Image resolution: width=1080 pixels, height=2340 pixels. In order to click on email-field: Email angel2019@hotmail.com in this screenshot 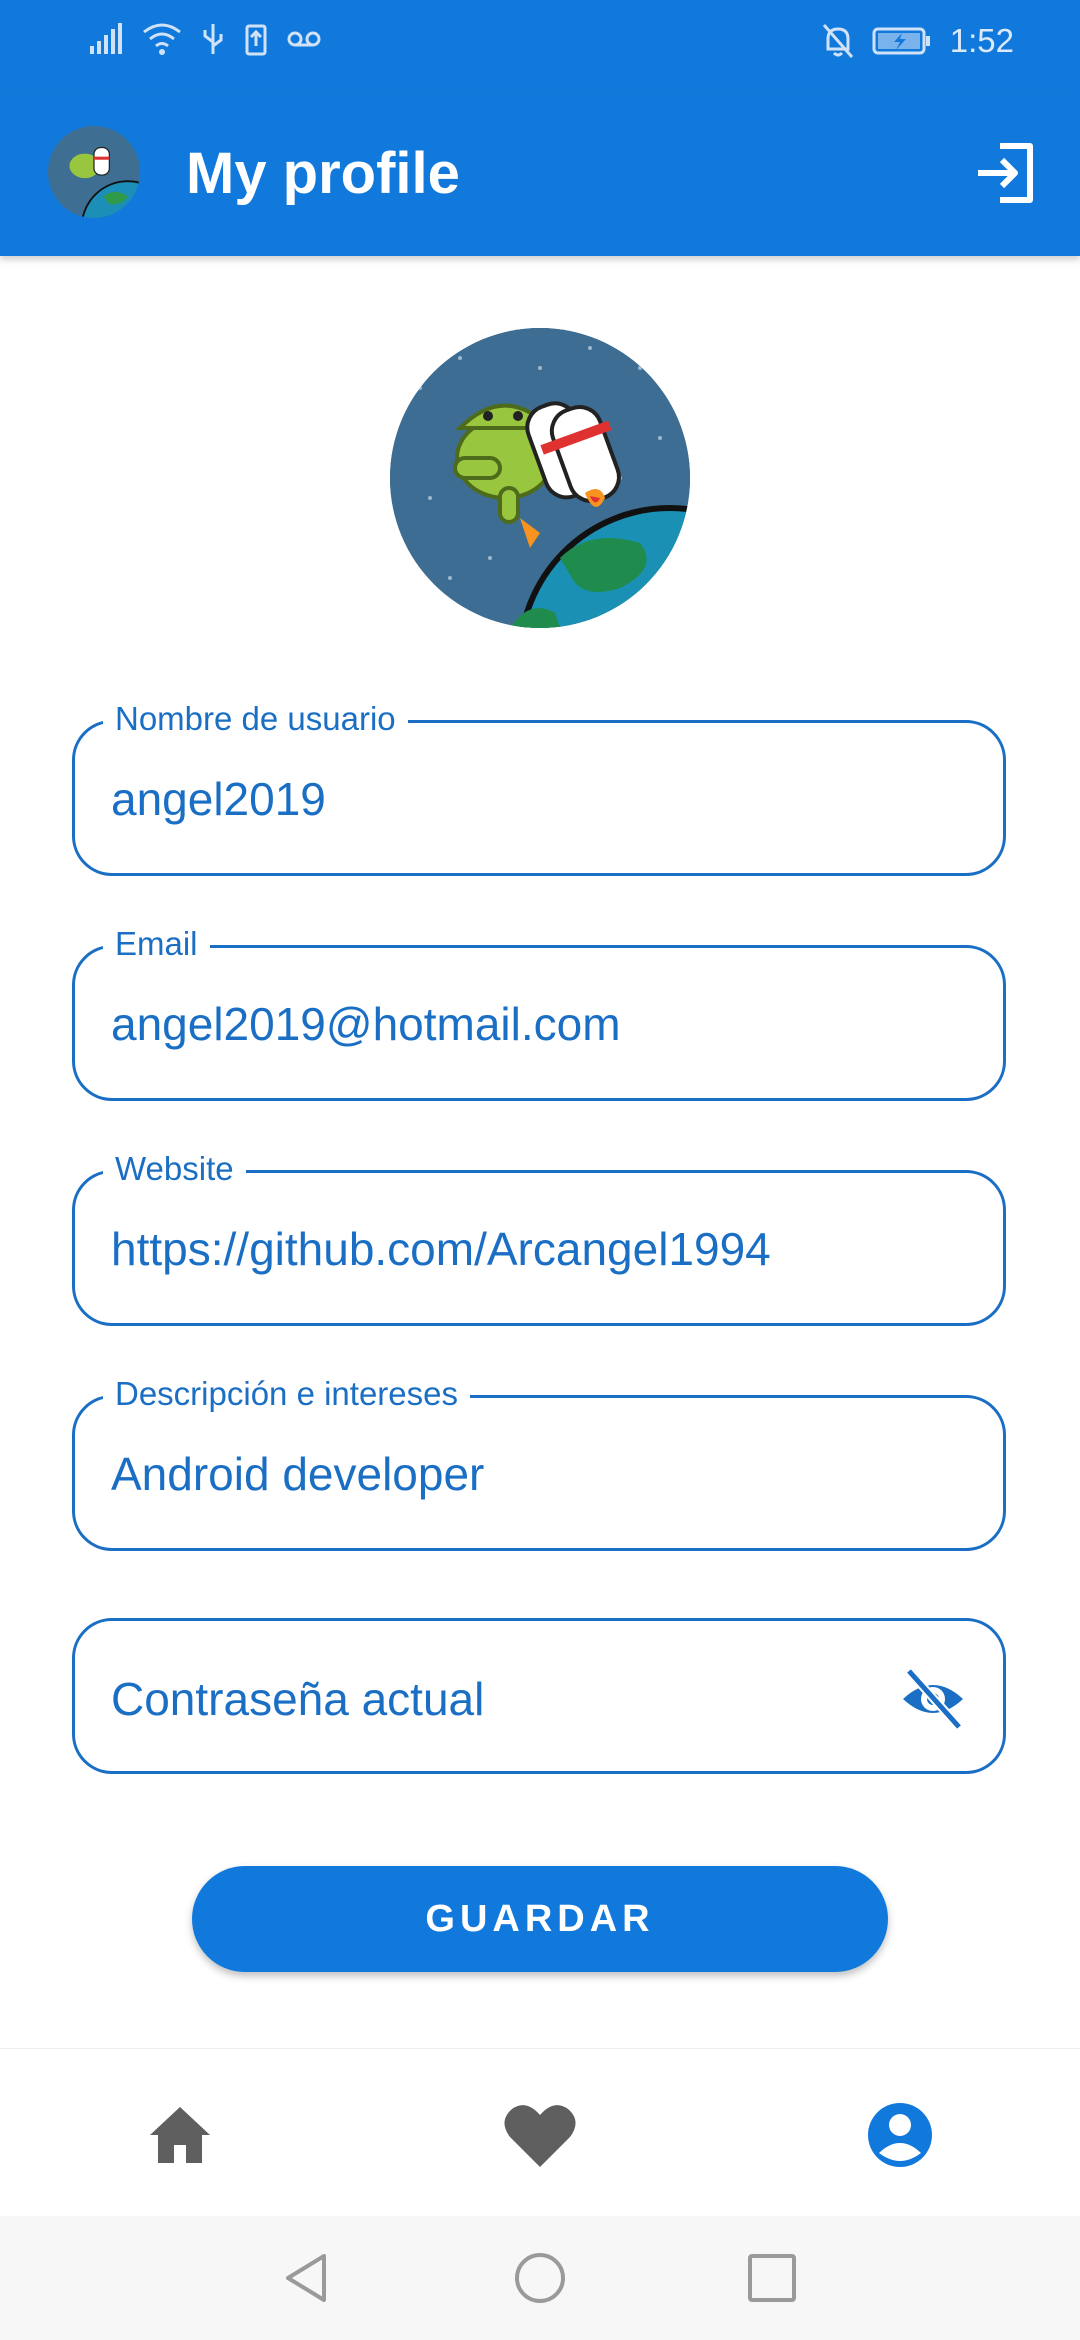, I will do `click(539, 1011)`.